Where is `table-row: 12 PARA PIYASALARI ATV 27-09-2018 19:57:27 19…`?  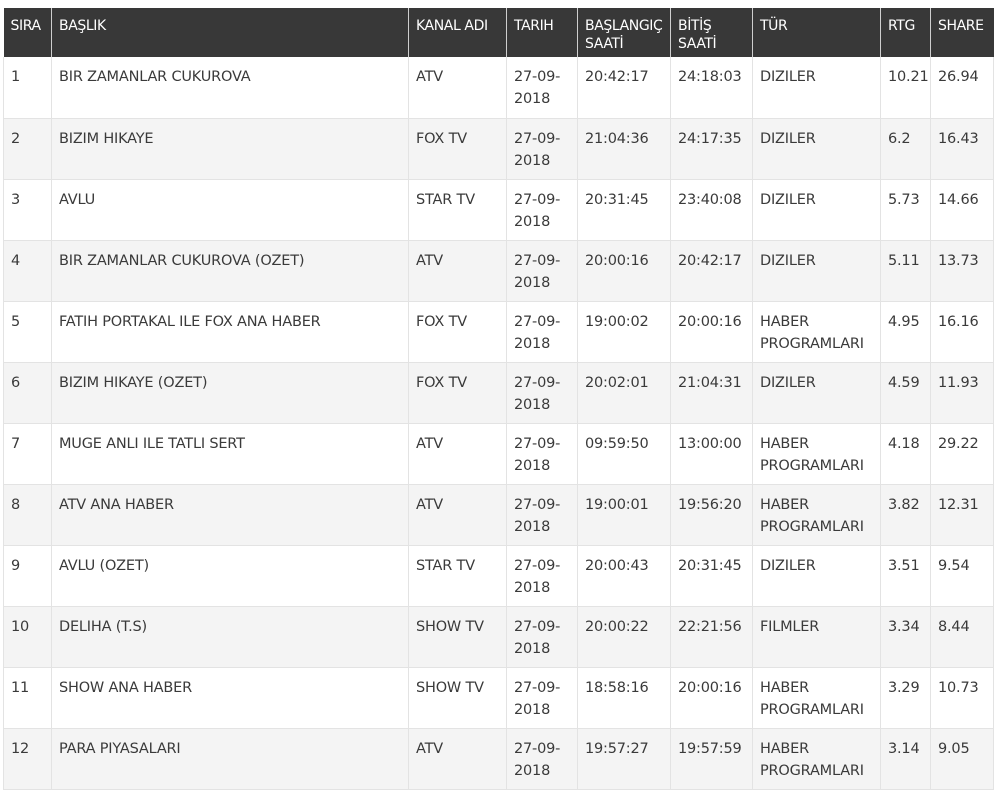 table-row: 12 PARA PIYASALARI ATV 27-09-2018 19:57:27 19… is located at coordinates (498, 759).